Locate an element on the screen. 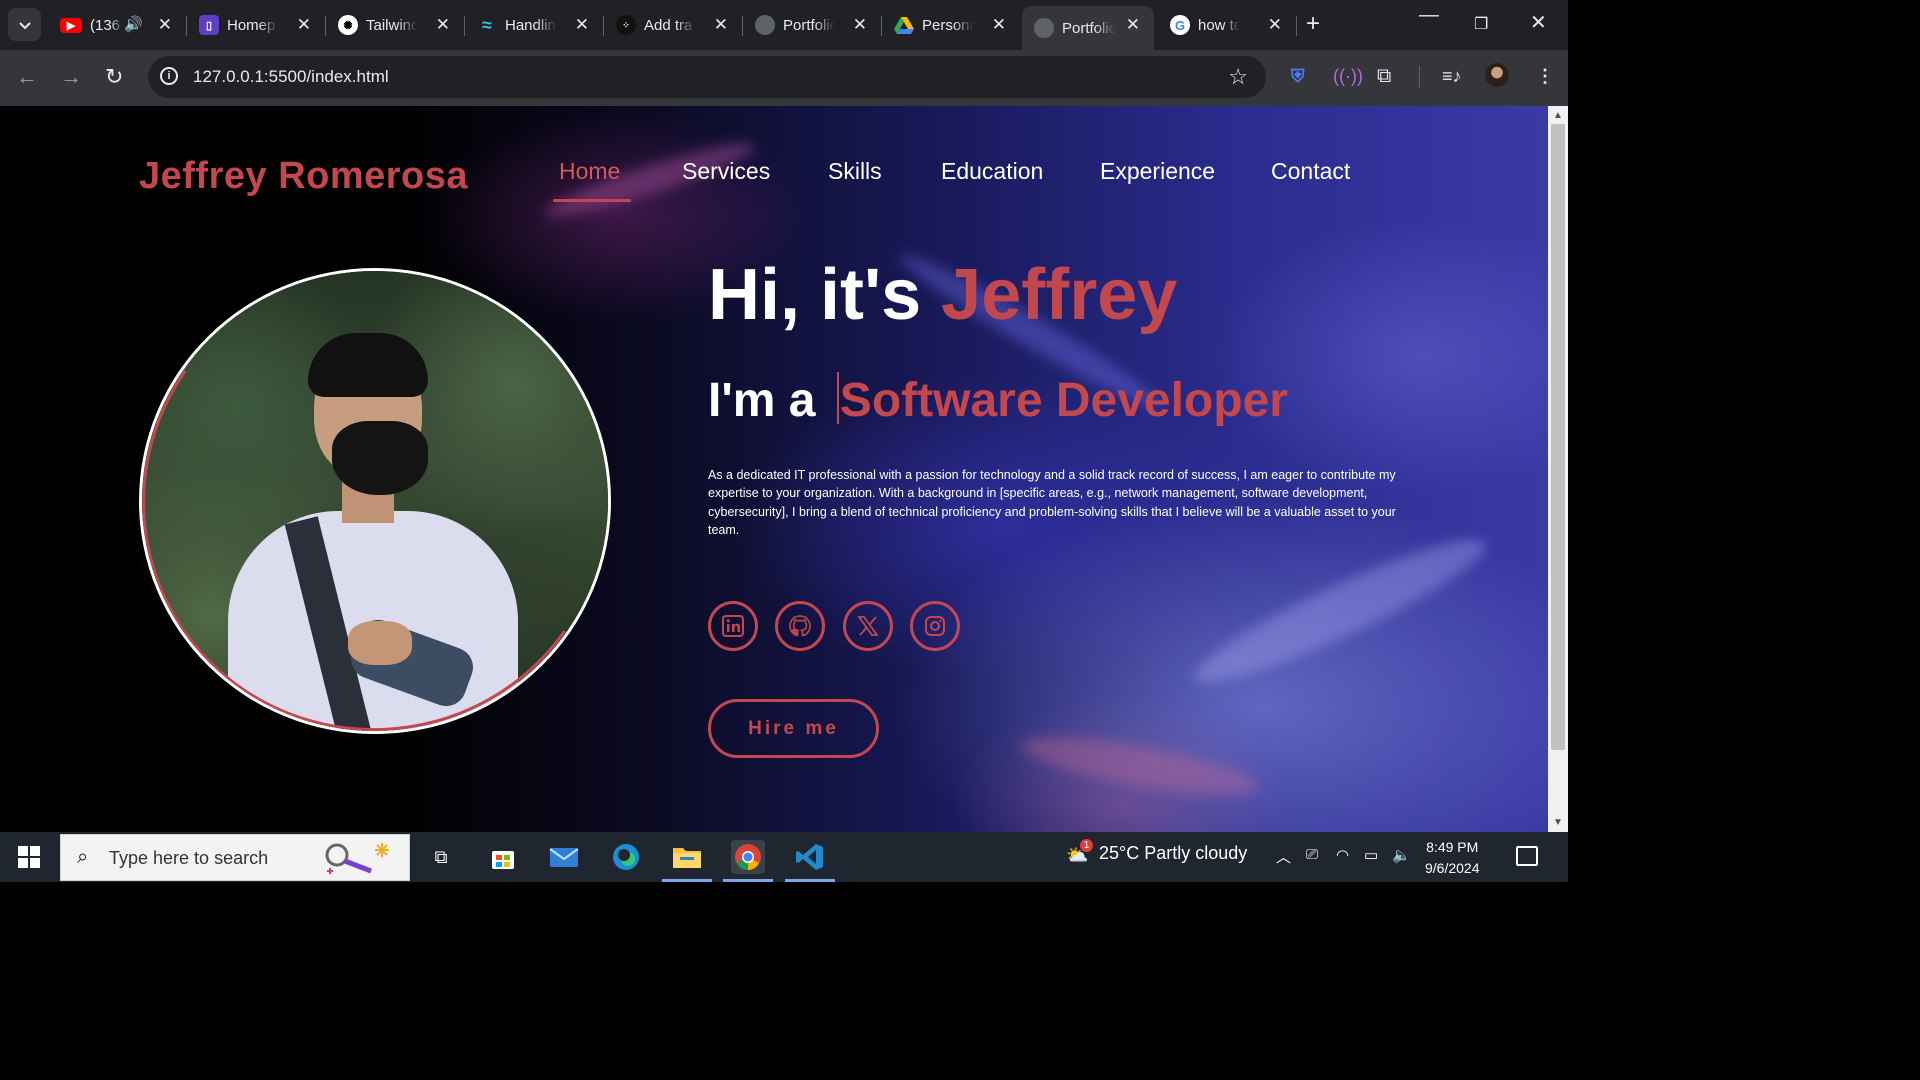  instagram-button is located at coordinates (935, 626).